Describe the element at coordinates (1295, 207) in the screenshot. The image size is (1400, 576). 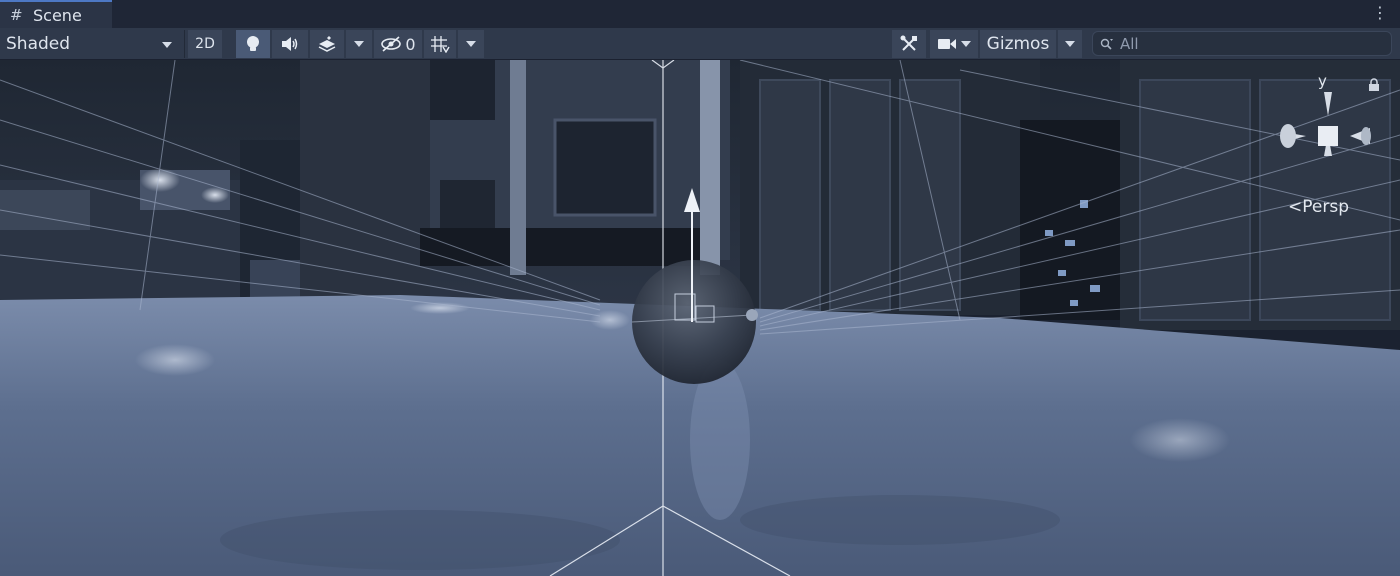
I see `projection-arrow: <` at that location.